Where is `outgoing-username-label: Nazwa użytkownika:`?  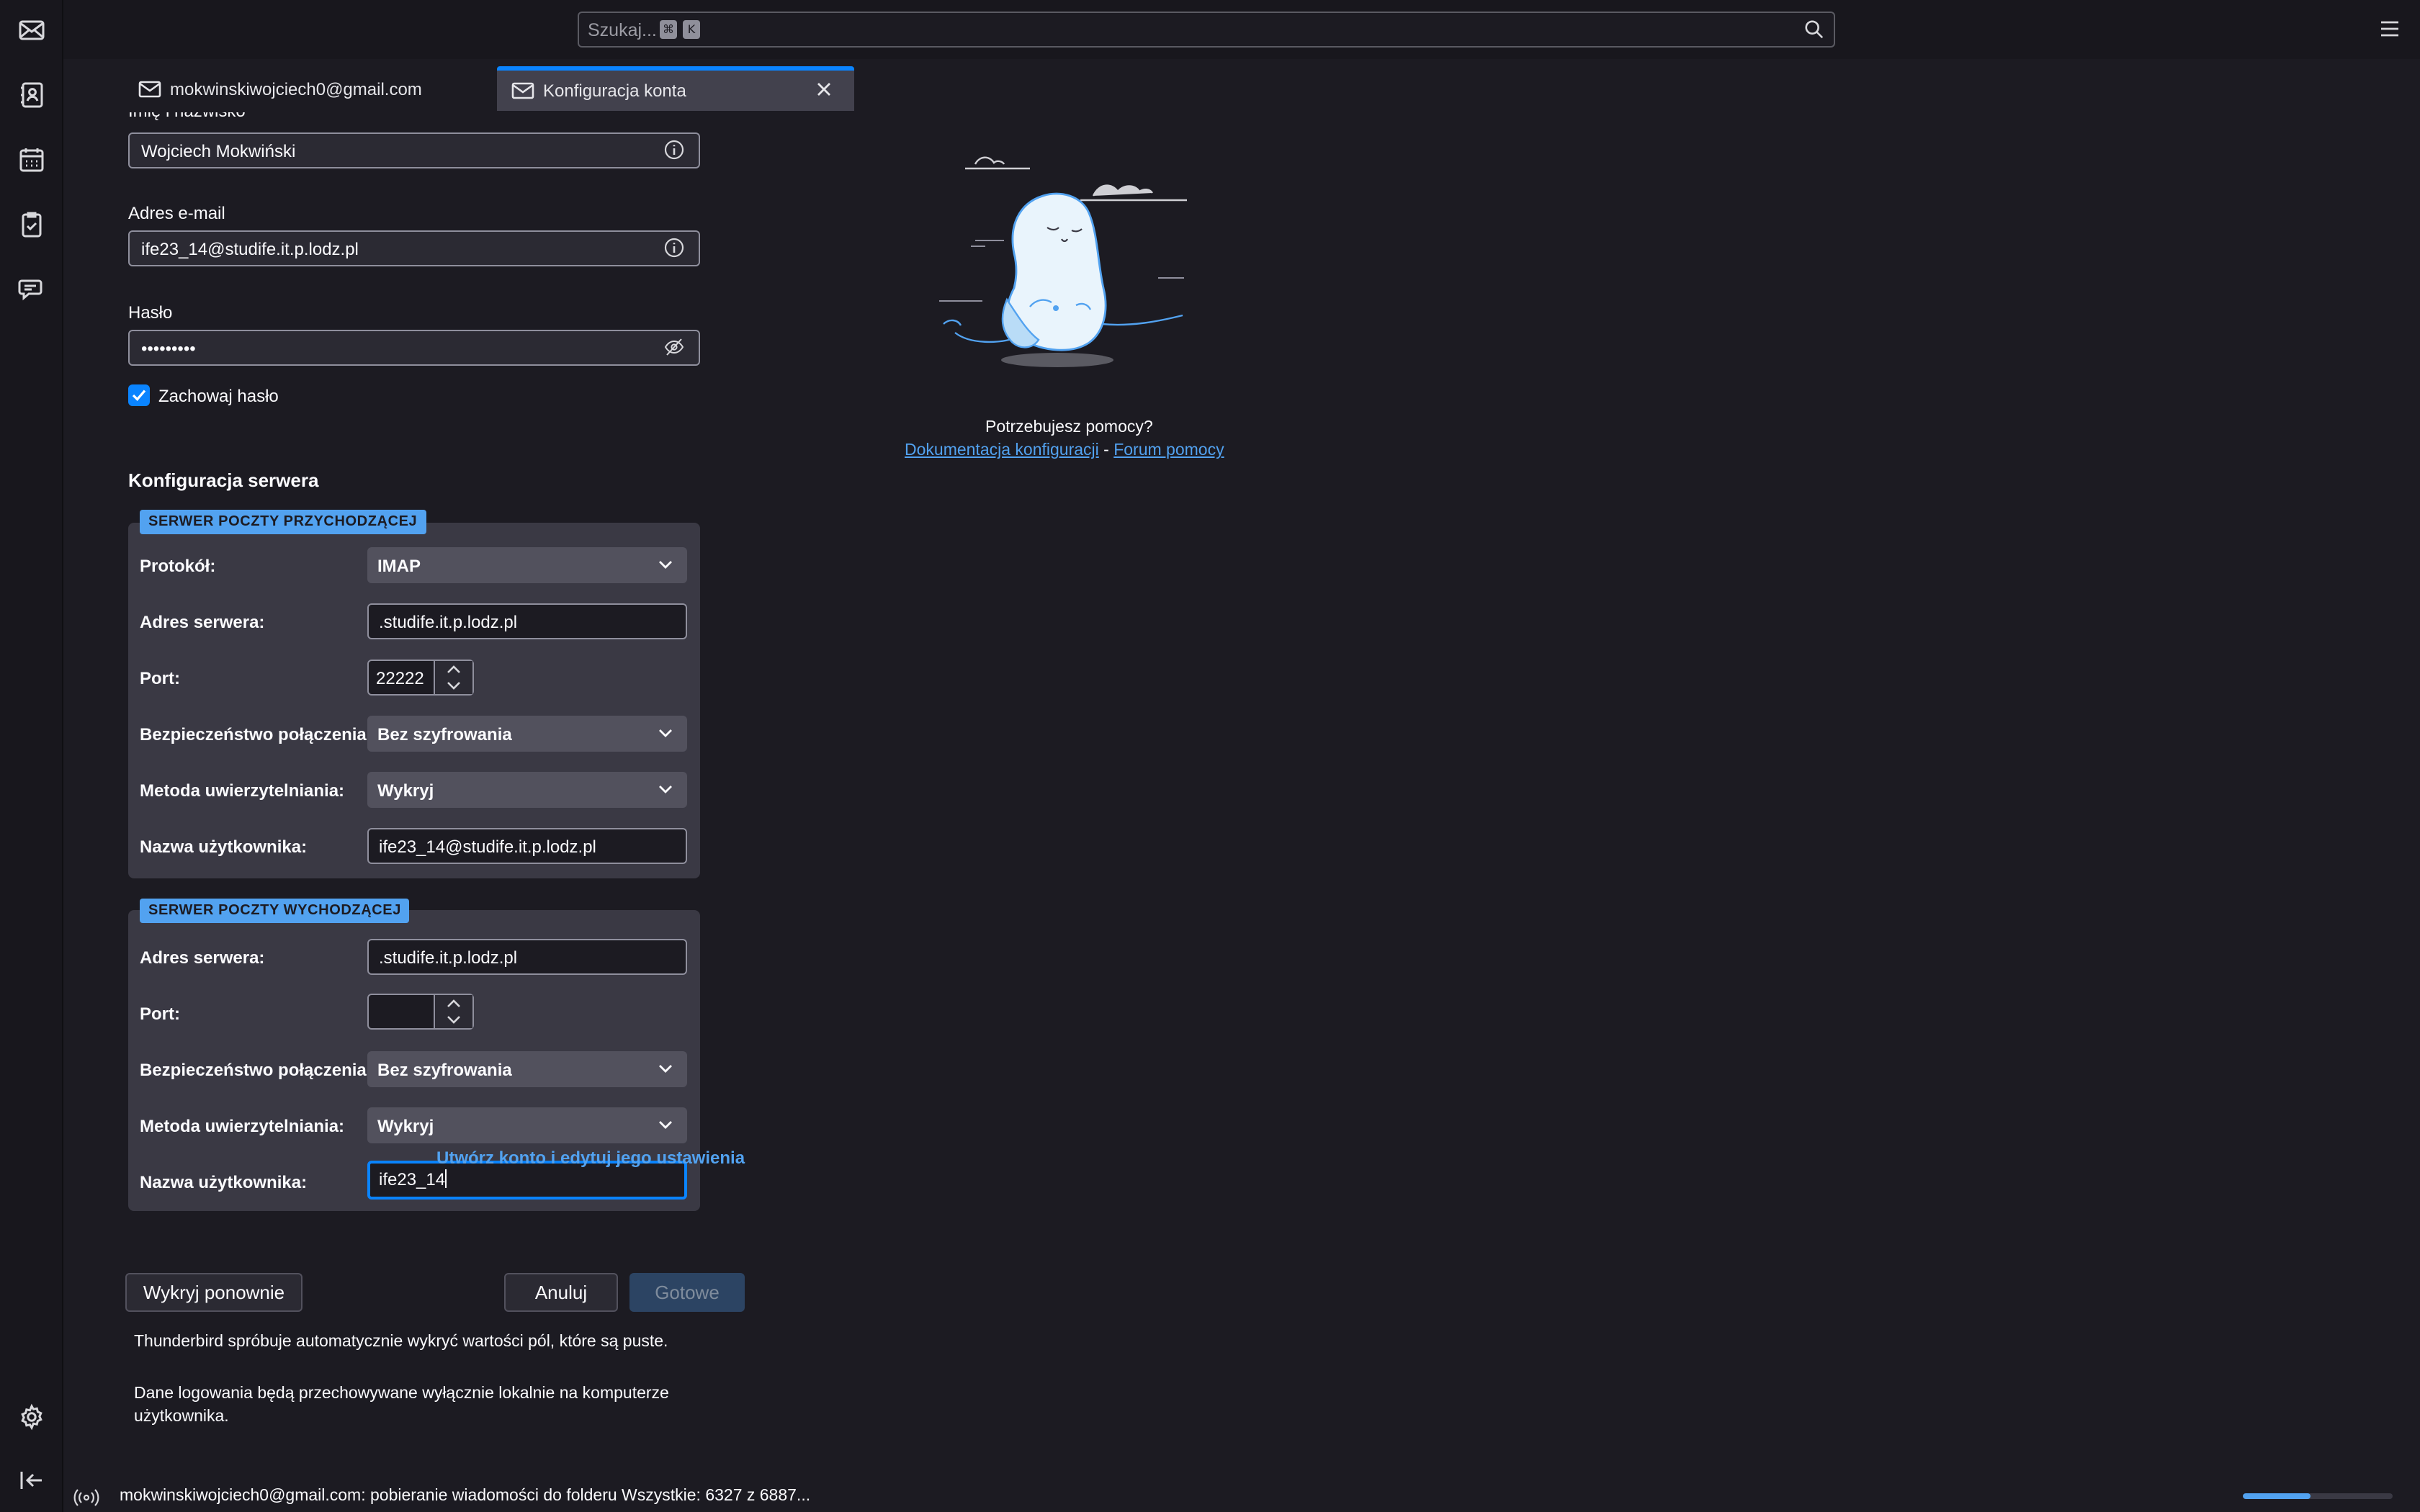 outgoing-username-label: Nazwa użytkownika: is located at coordinates (224, 1182).